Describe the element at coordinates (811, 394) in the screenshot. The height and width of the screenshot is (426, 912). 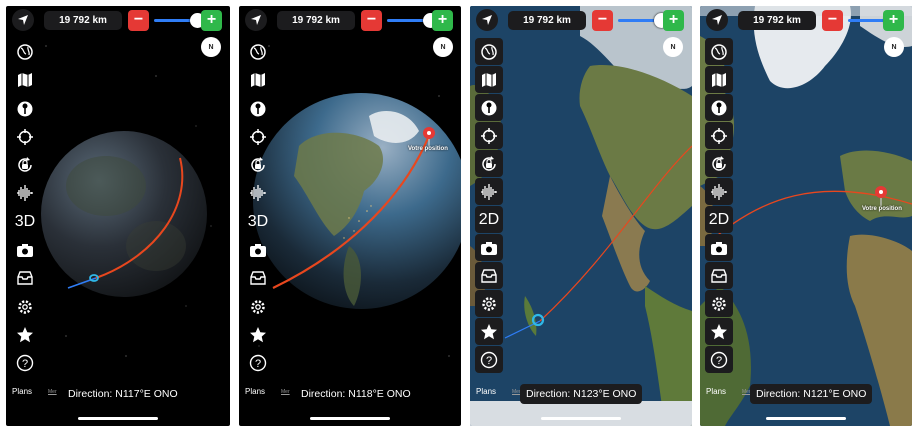
I see `direction-readout: Direction: N121°E ONO` at that location.